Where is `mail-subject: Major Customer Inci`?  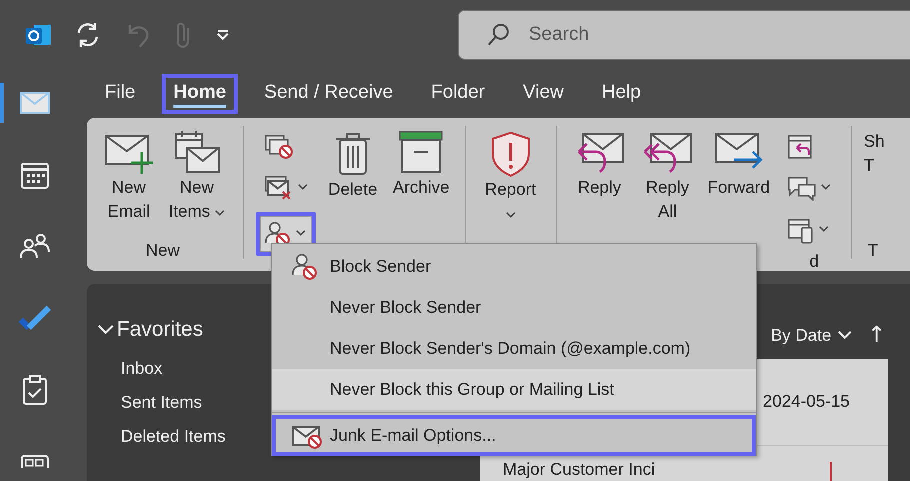 mail-subject: Major Customer Inci is located at coordinates (579, 469).